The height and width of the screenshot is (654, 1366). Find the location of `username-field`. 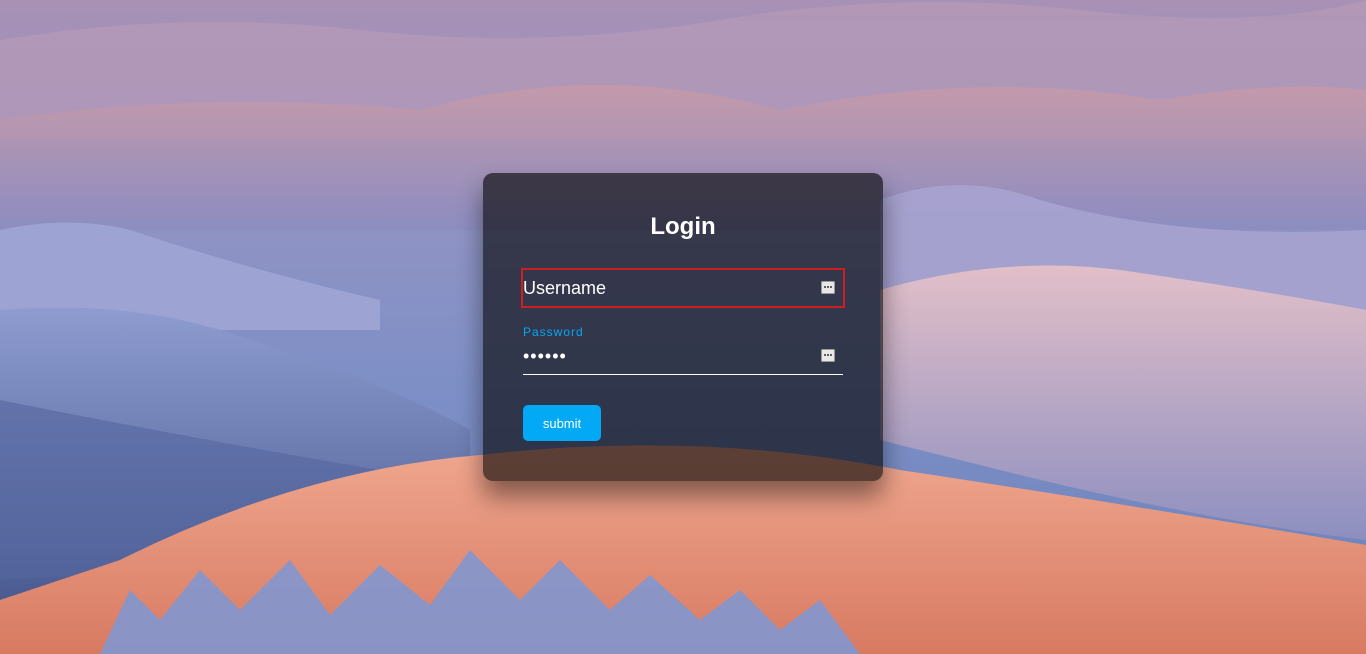

username-field is located at coordinates (683, 288).